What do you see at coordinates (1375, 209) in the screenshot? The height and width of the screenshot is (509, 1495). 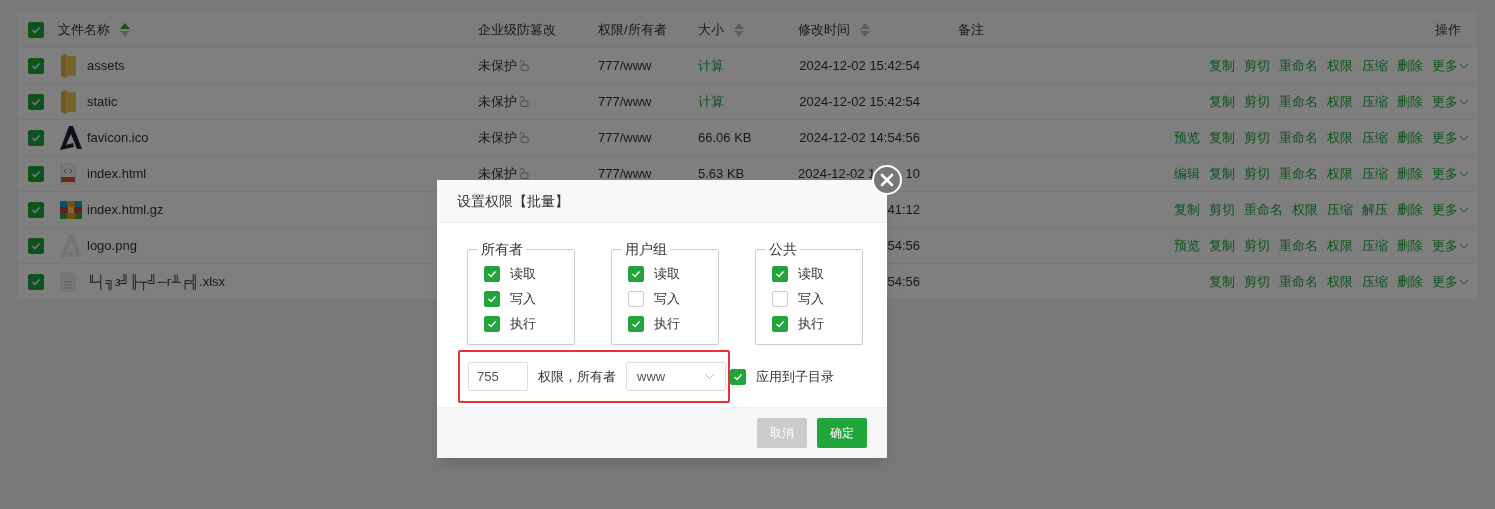 I see `action-link: 解压` at bounding box center [1375, 209].